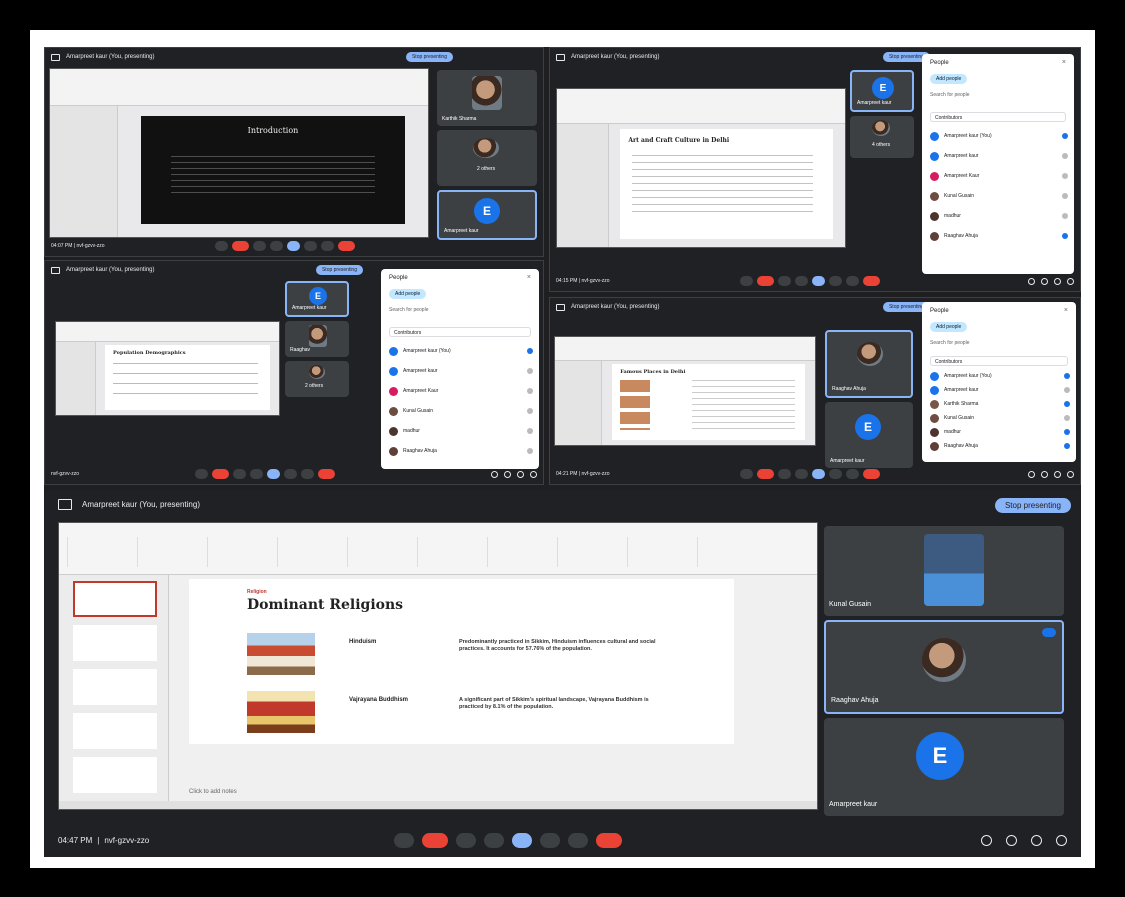 The height and width of the screenshot is (897, 1125). I want to click on participant-tile: Raaghav, so click(317, 339).